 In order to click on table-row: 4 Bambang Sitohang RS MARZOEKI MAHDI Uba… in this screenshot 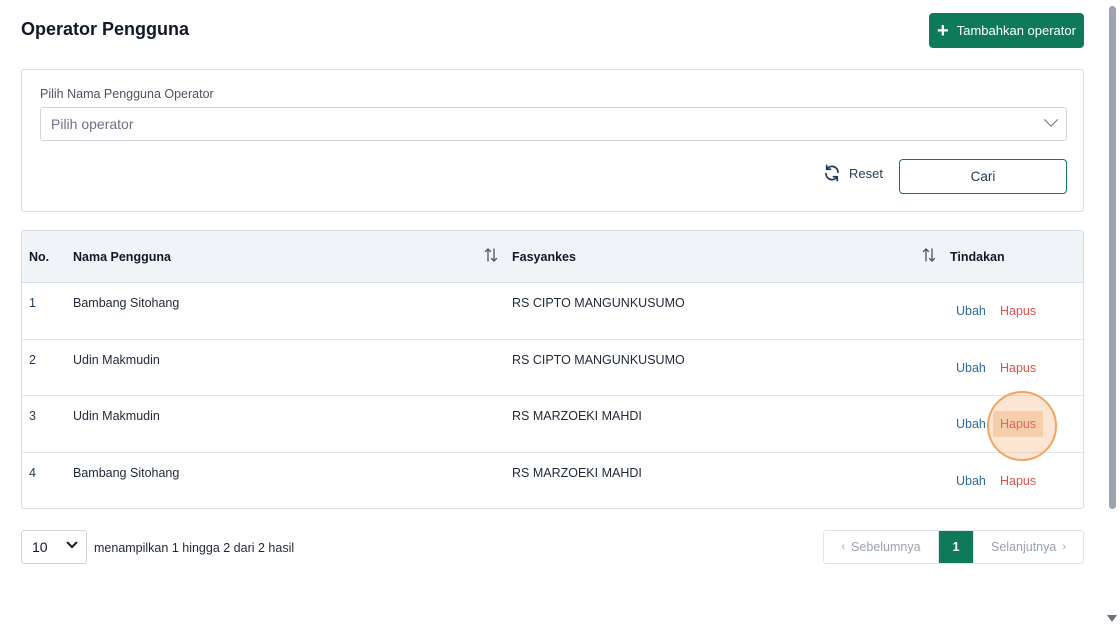, I will do `click(552, 481)`.